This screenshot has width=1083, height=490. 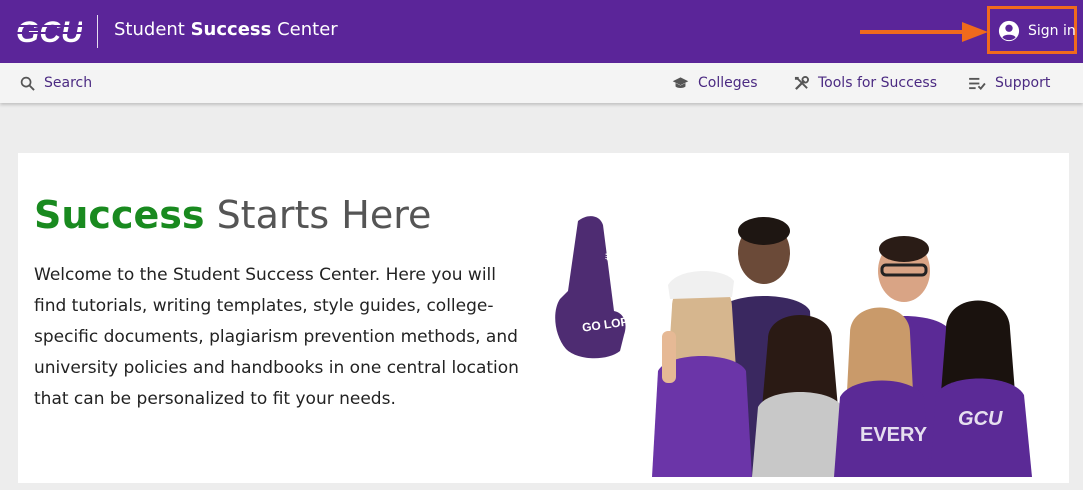 I want to click on search-label: Search, so click(x=68, y=83).